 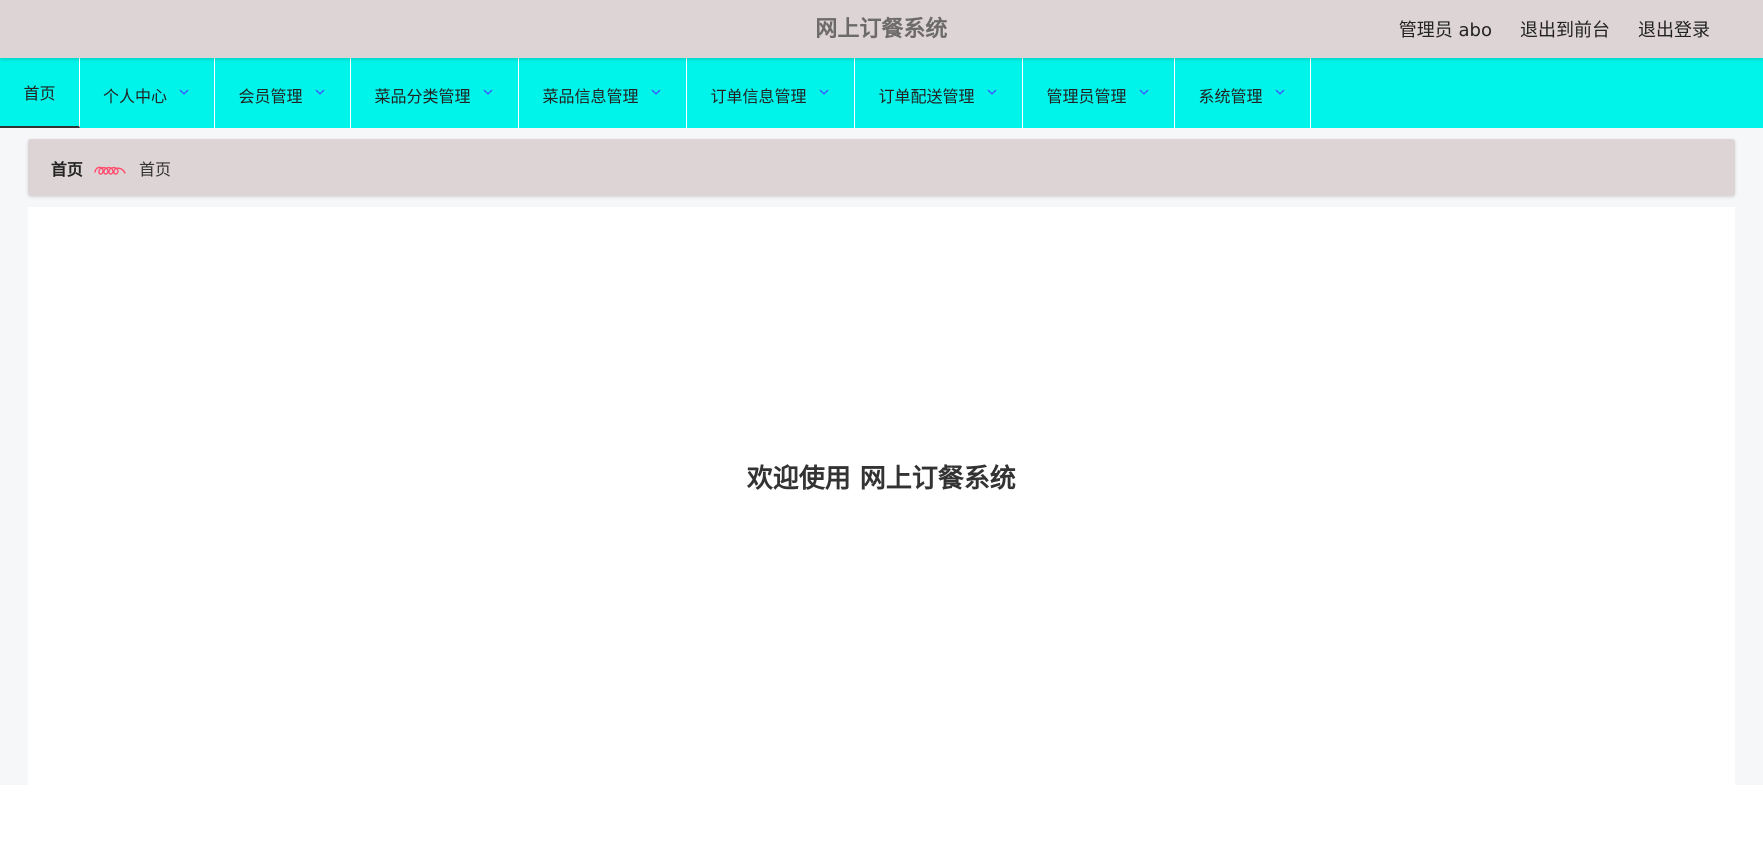 I want to click on nav-item-system-management: 系统管理, so click(x=1243, y=93).